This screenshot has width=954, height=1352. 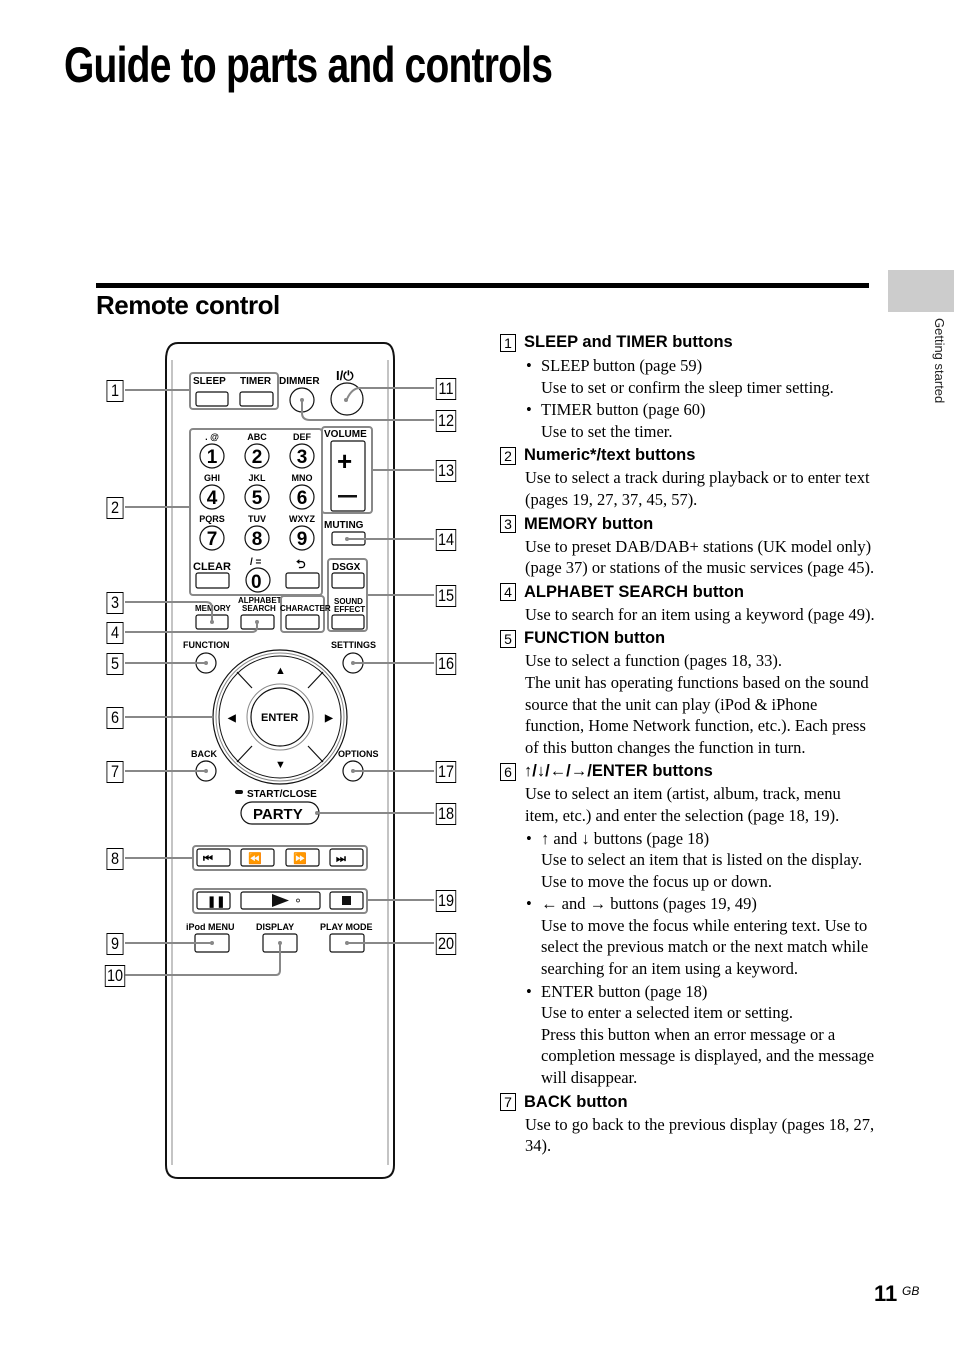 What do you see at coordinates (508, 1102) in the screenshot?
I see `desc-num: 7` at bounding box center [508, 1102].